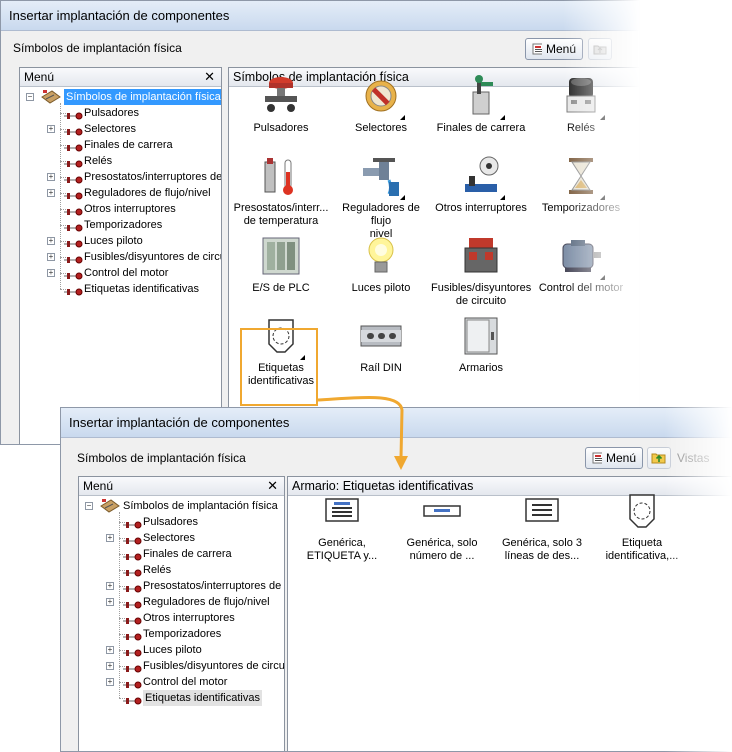 The height and width of the screenshot is (752, 732). What do you see at coordinates (98, 486) in the screenshot?
I see `menu-panel-title: Menú` at bounding box center [98, 486].